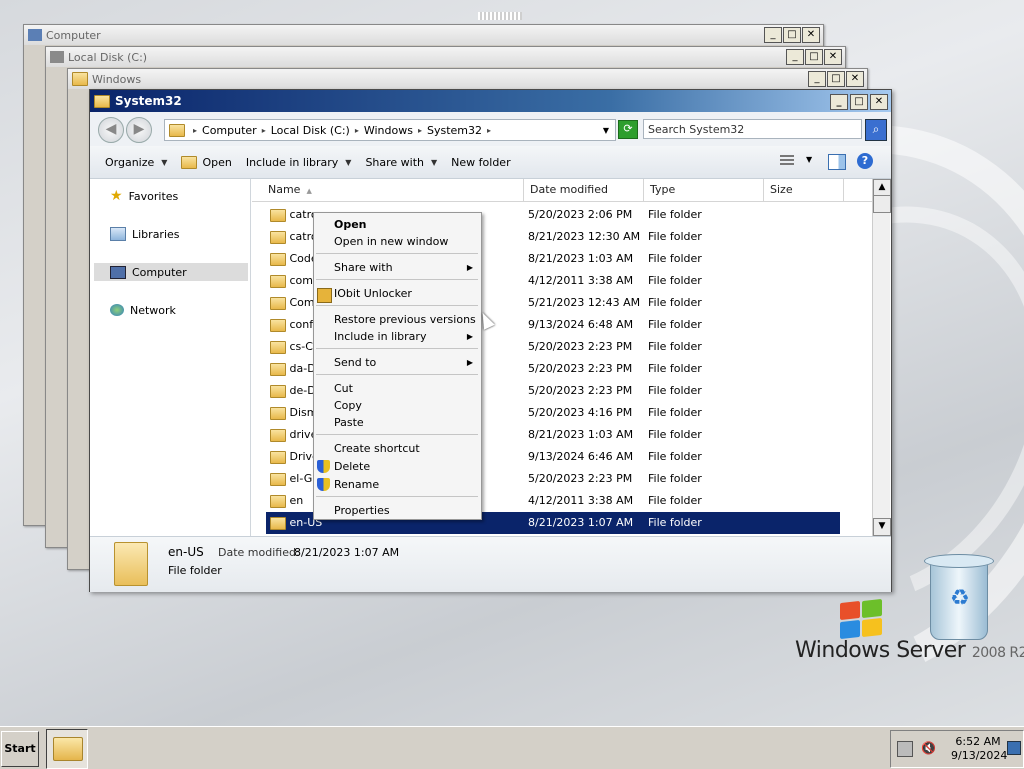 The height and width of the screenshot is (769, 1024). I want to click on column-header-size: Size, so click(804, 190).